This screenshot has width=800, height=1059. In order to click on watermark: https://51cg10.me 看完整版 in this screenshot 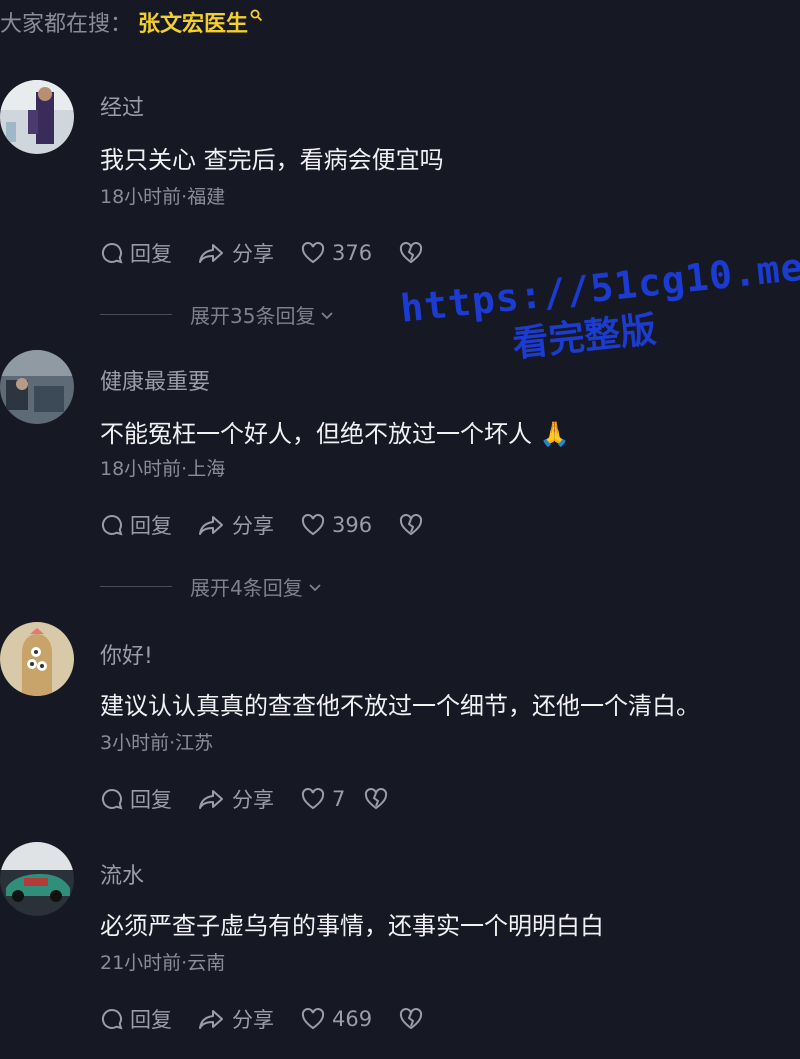, I will do `click(599, 311)`.